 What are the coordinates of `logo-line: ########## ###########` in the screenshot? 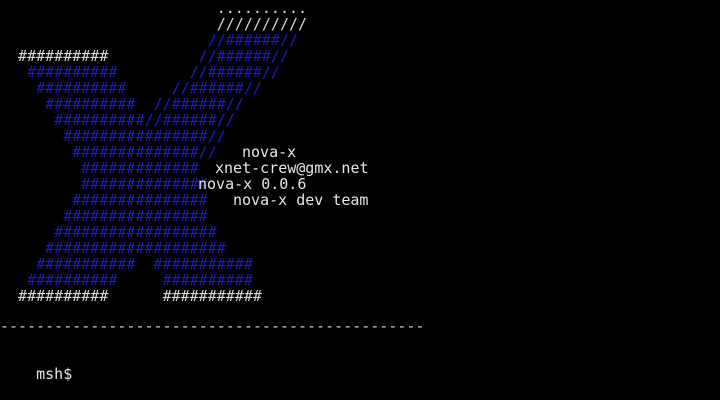 It's located at (131, 296).